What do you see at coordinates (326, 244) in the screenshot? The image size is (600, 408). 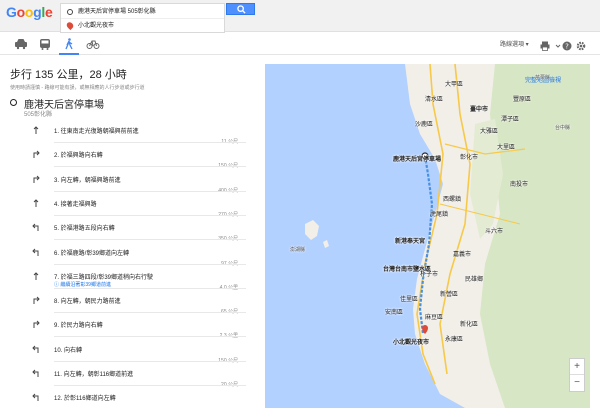 I see `small-island` at bounding box center [326, 244].